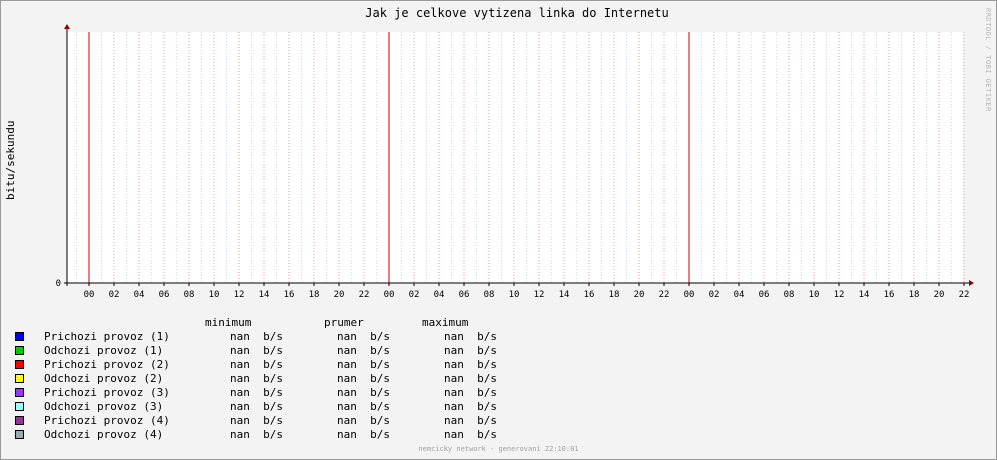 This screenshot has width=997, height=460. Describe the element at coordinates (294, 365) in the screenshot. I see `legend-row: Prichozi provoz (2) nan b/s nan b/s nan b/s` at that location.